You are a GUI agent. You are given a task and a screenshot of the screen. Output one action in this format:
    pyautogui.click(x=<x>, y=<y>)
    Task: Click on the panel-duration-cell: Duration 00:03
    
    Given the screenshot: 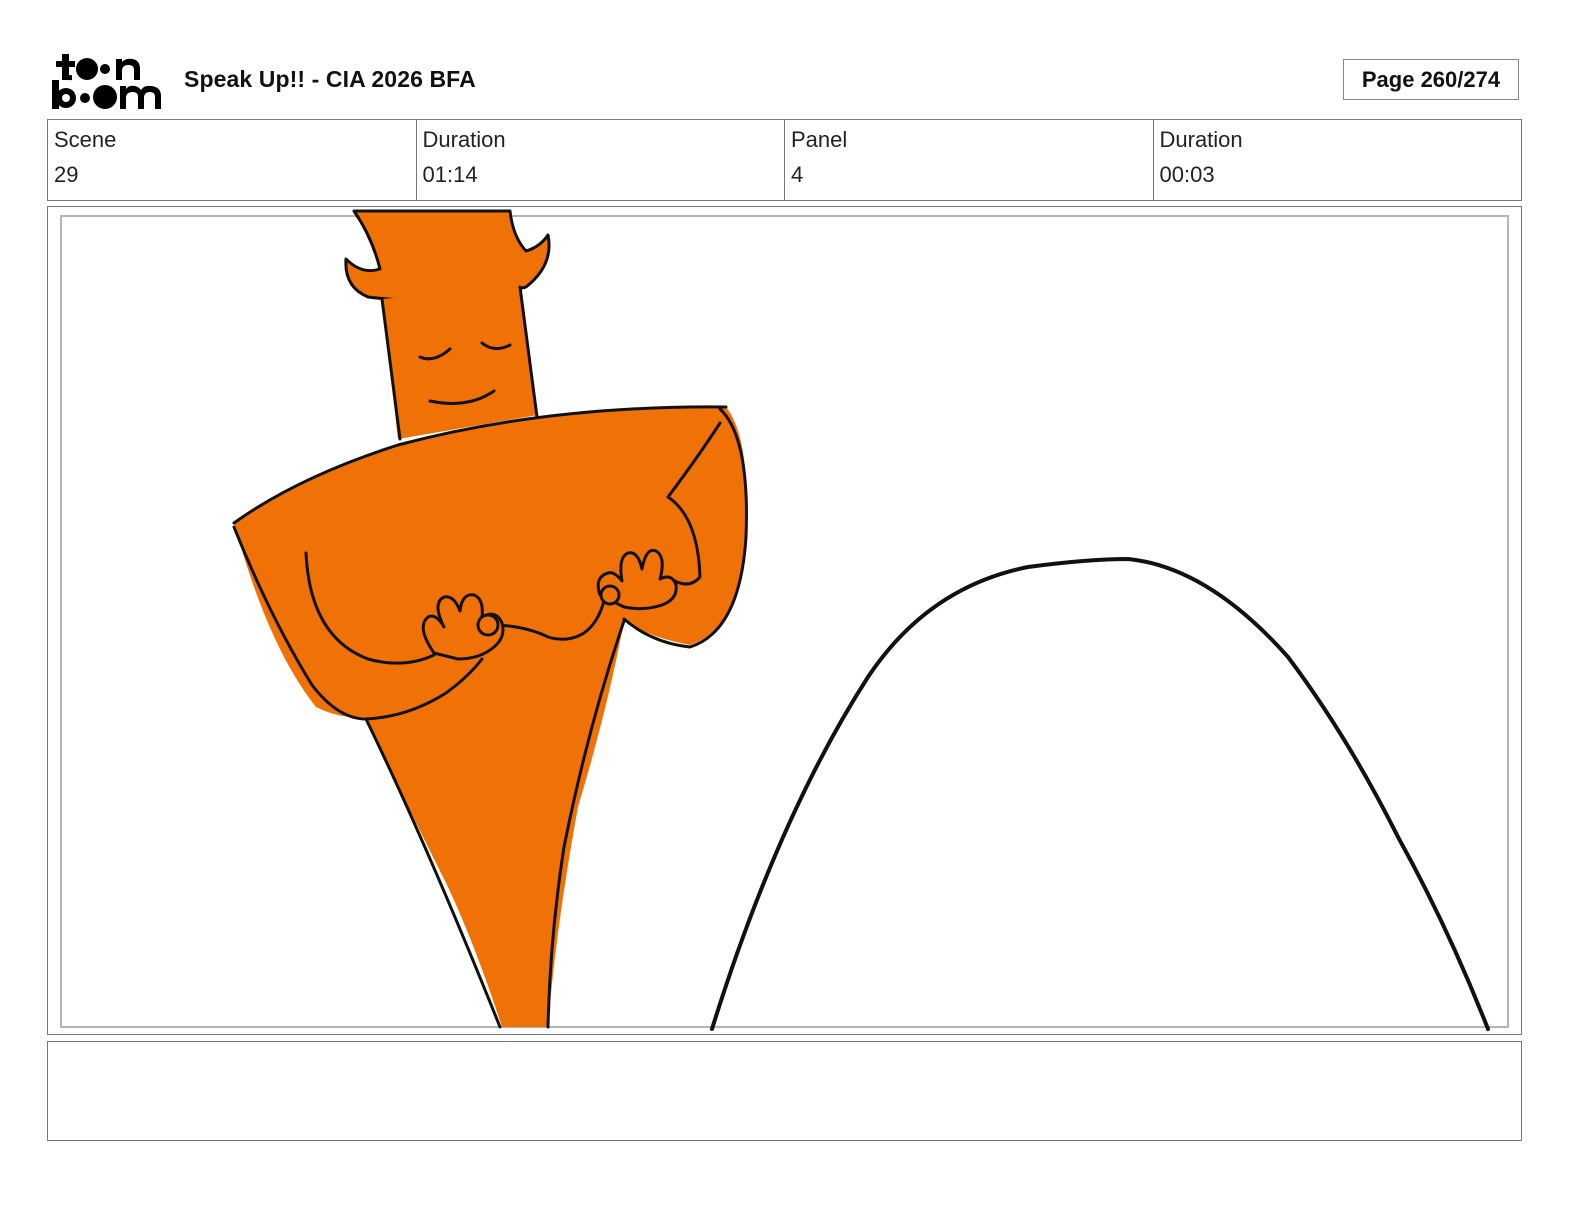 What is the action you would take?
    pyautogui.click(x=1337, y=160)
    